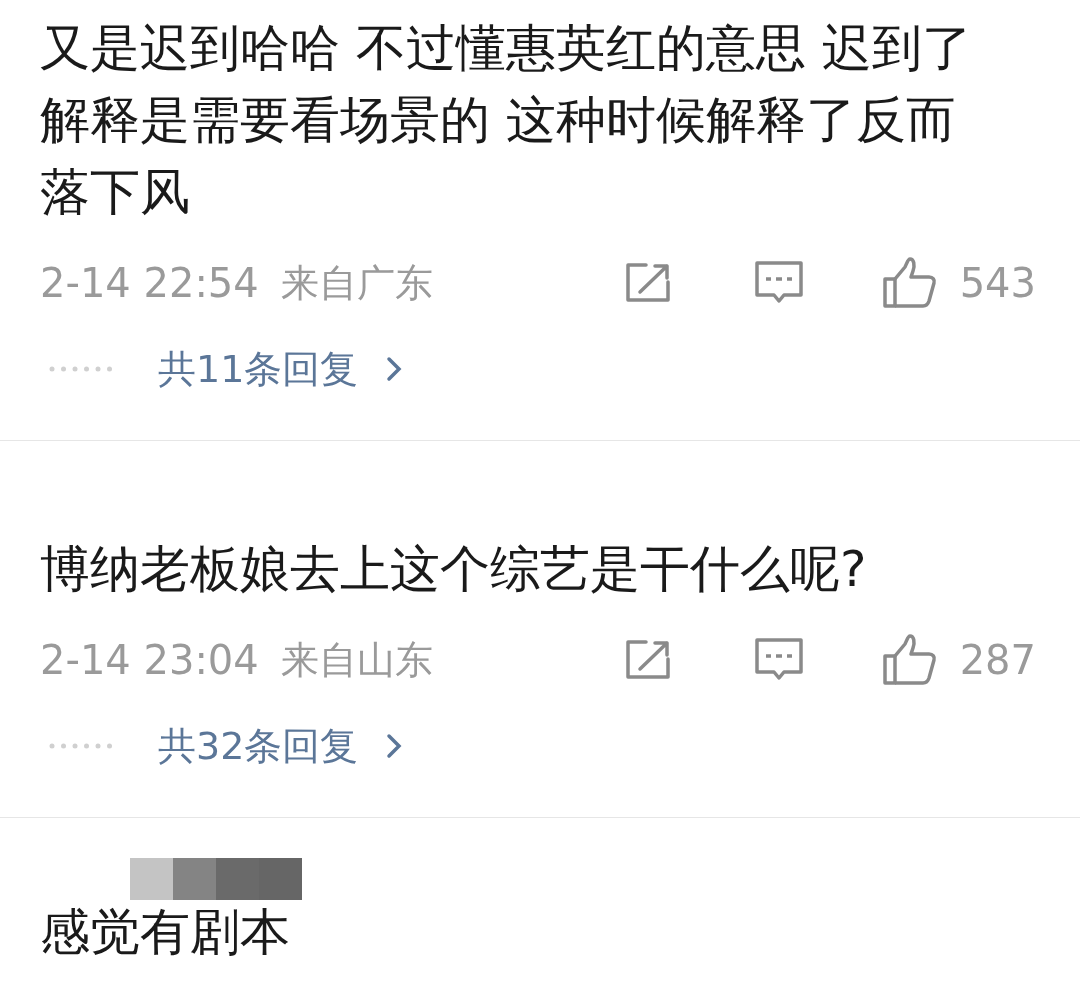 The image size is (1080, 1007). What do you see at coordinates (280, 746) in the screenshot?
I see `replies-link: 共32条回复` at bounding box center [280, 746].